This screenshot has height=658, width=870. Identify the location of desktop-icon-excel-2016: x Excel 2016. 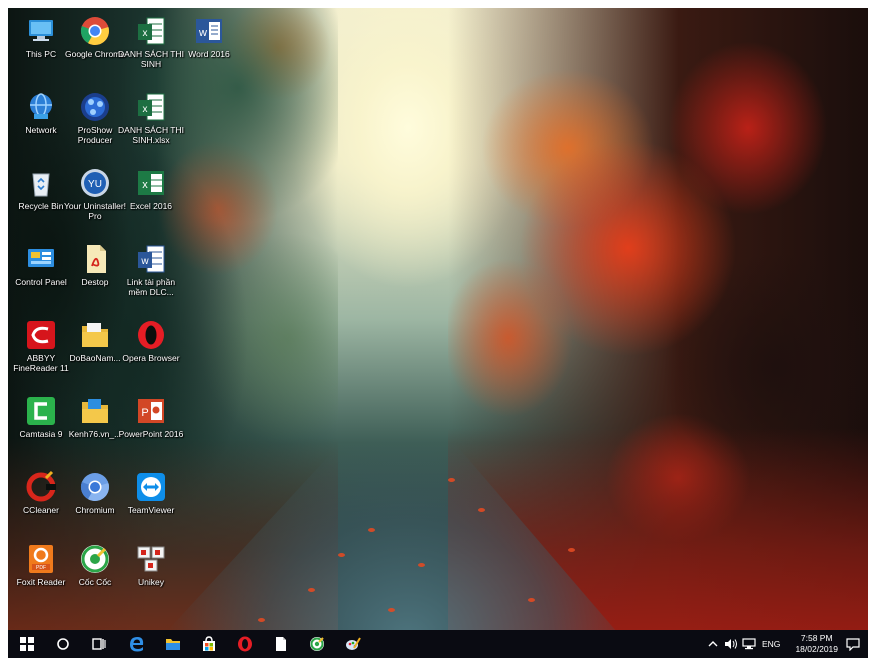
(151, 189).